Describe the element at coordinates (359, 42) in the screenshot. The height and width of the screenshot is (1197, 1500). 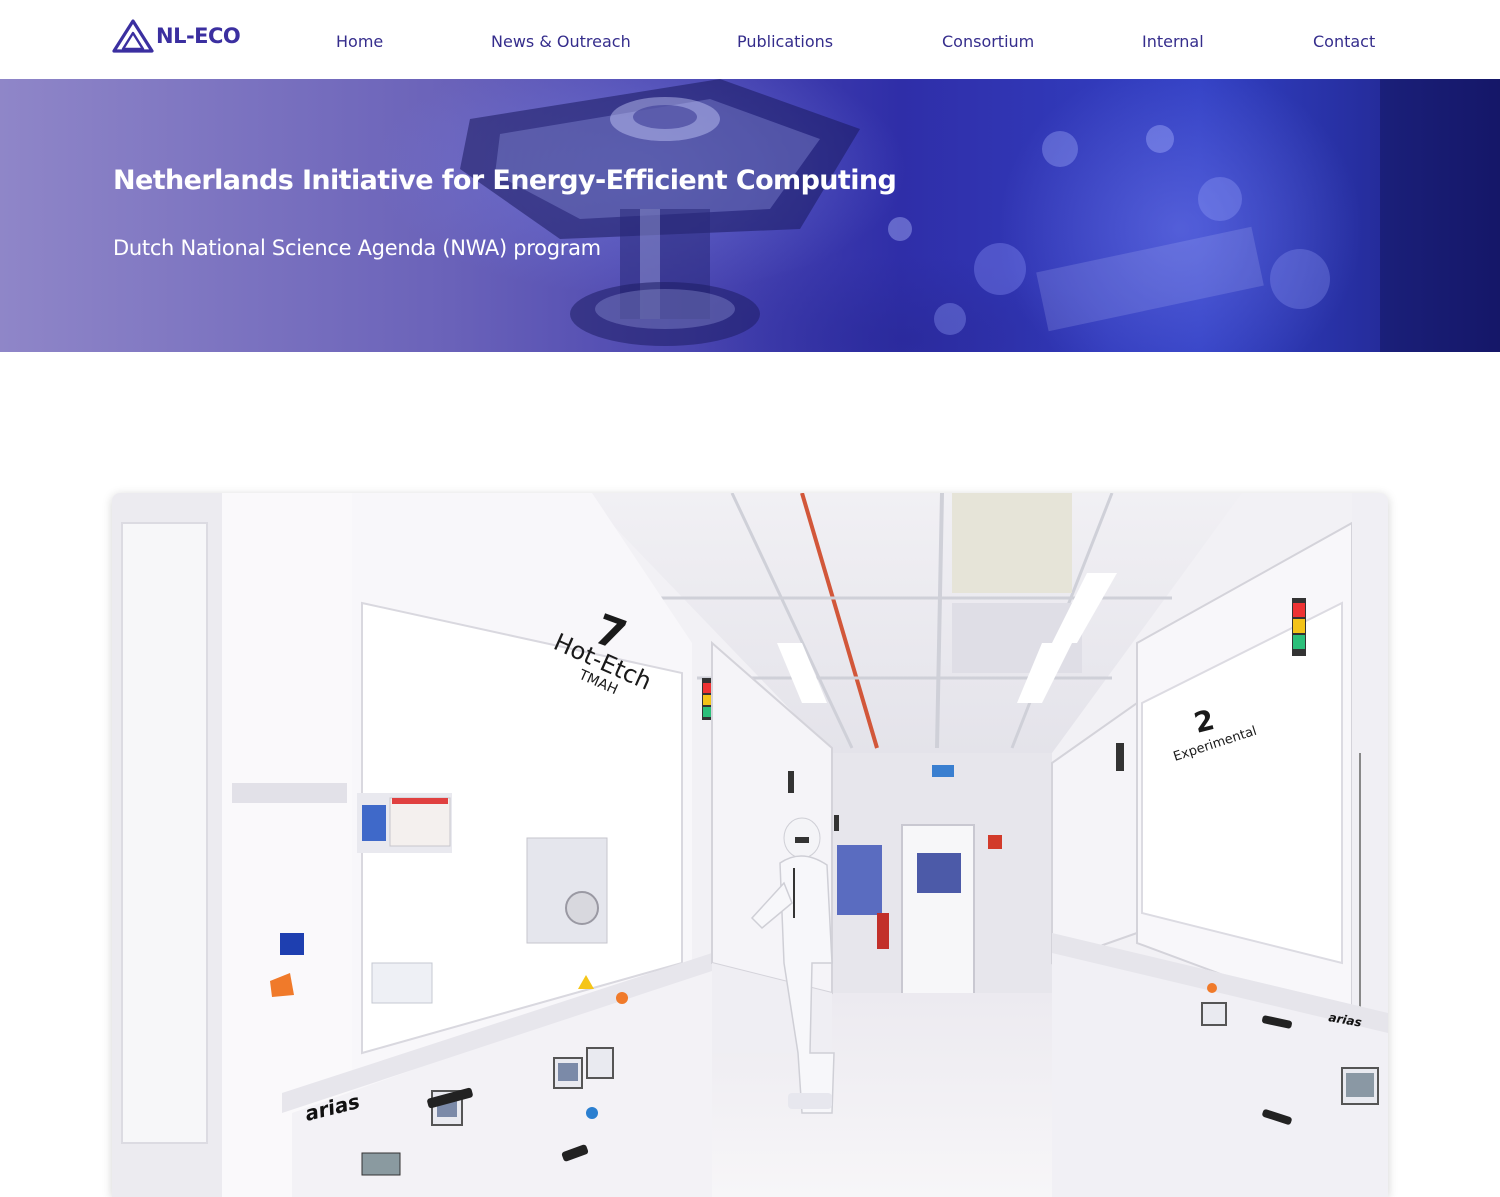
I see `nav-home: Home` at that location.